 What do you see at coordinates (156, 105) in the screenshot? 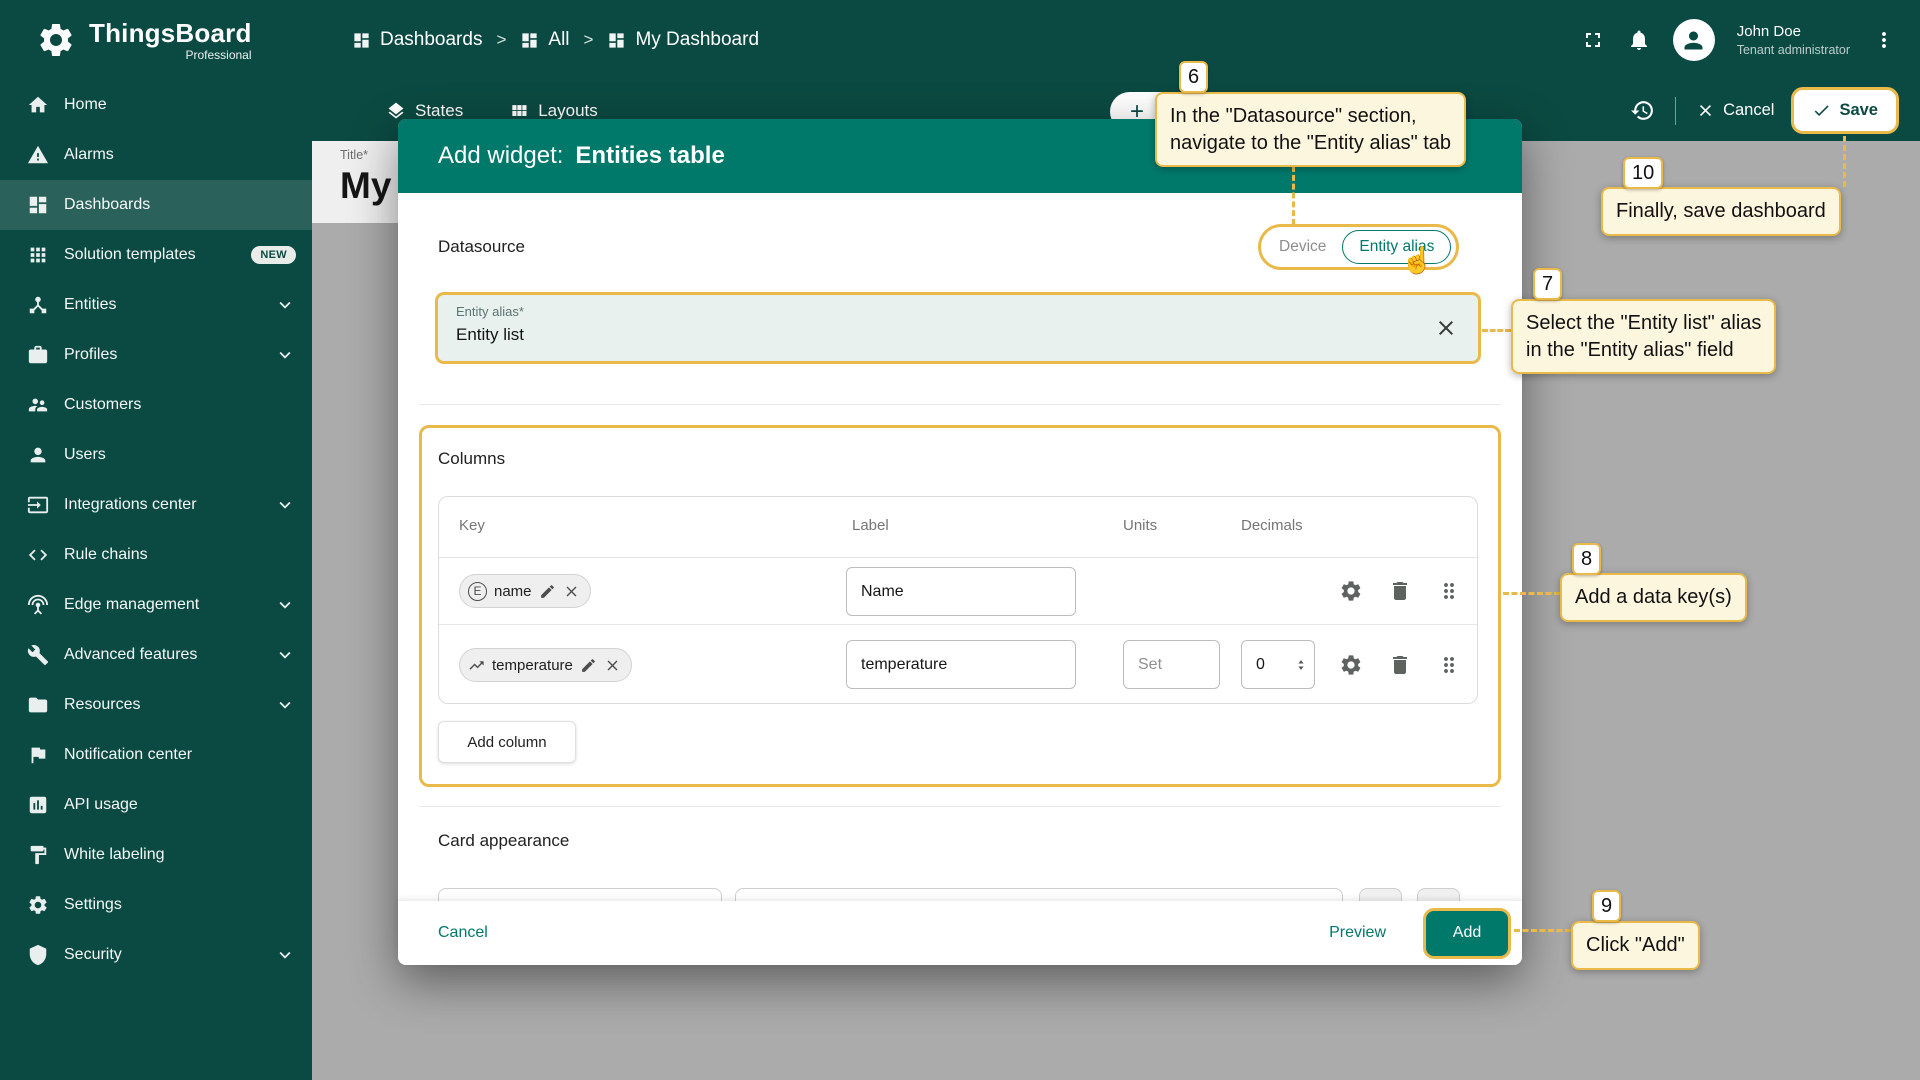
I see `sidebar-item-home: Home` at bounding box center [156, 105].